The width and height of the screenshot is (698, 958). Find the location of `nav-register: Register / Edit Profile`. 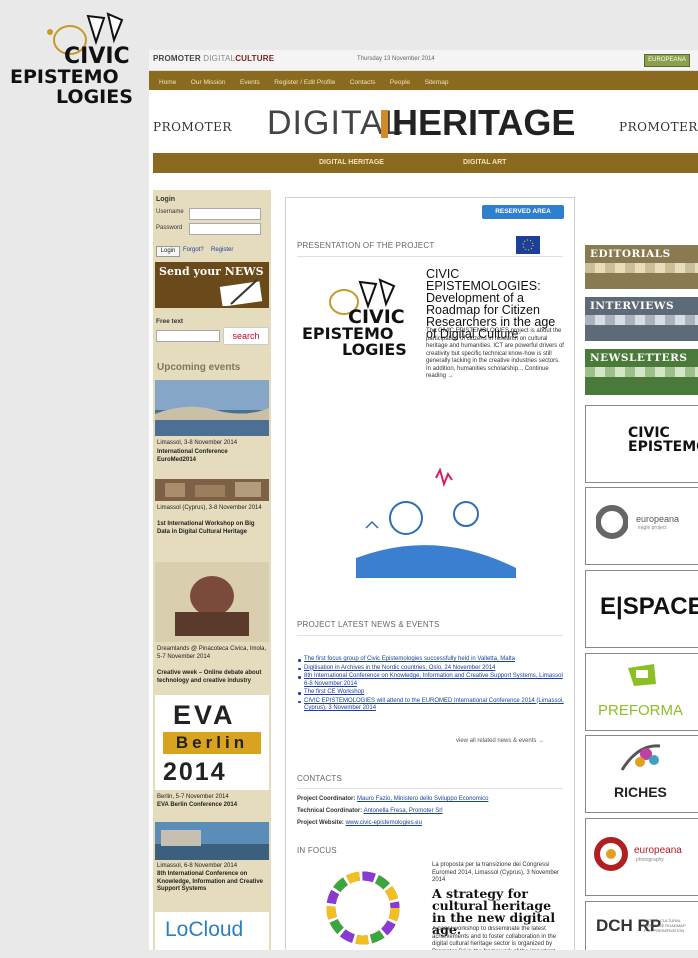

nav-register: Register / Edit Profile is located at coordinates (304, 82).